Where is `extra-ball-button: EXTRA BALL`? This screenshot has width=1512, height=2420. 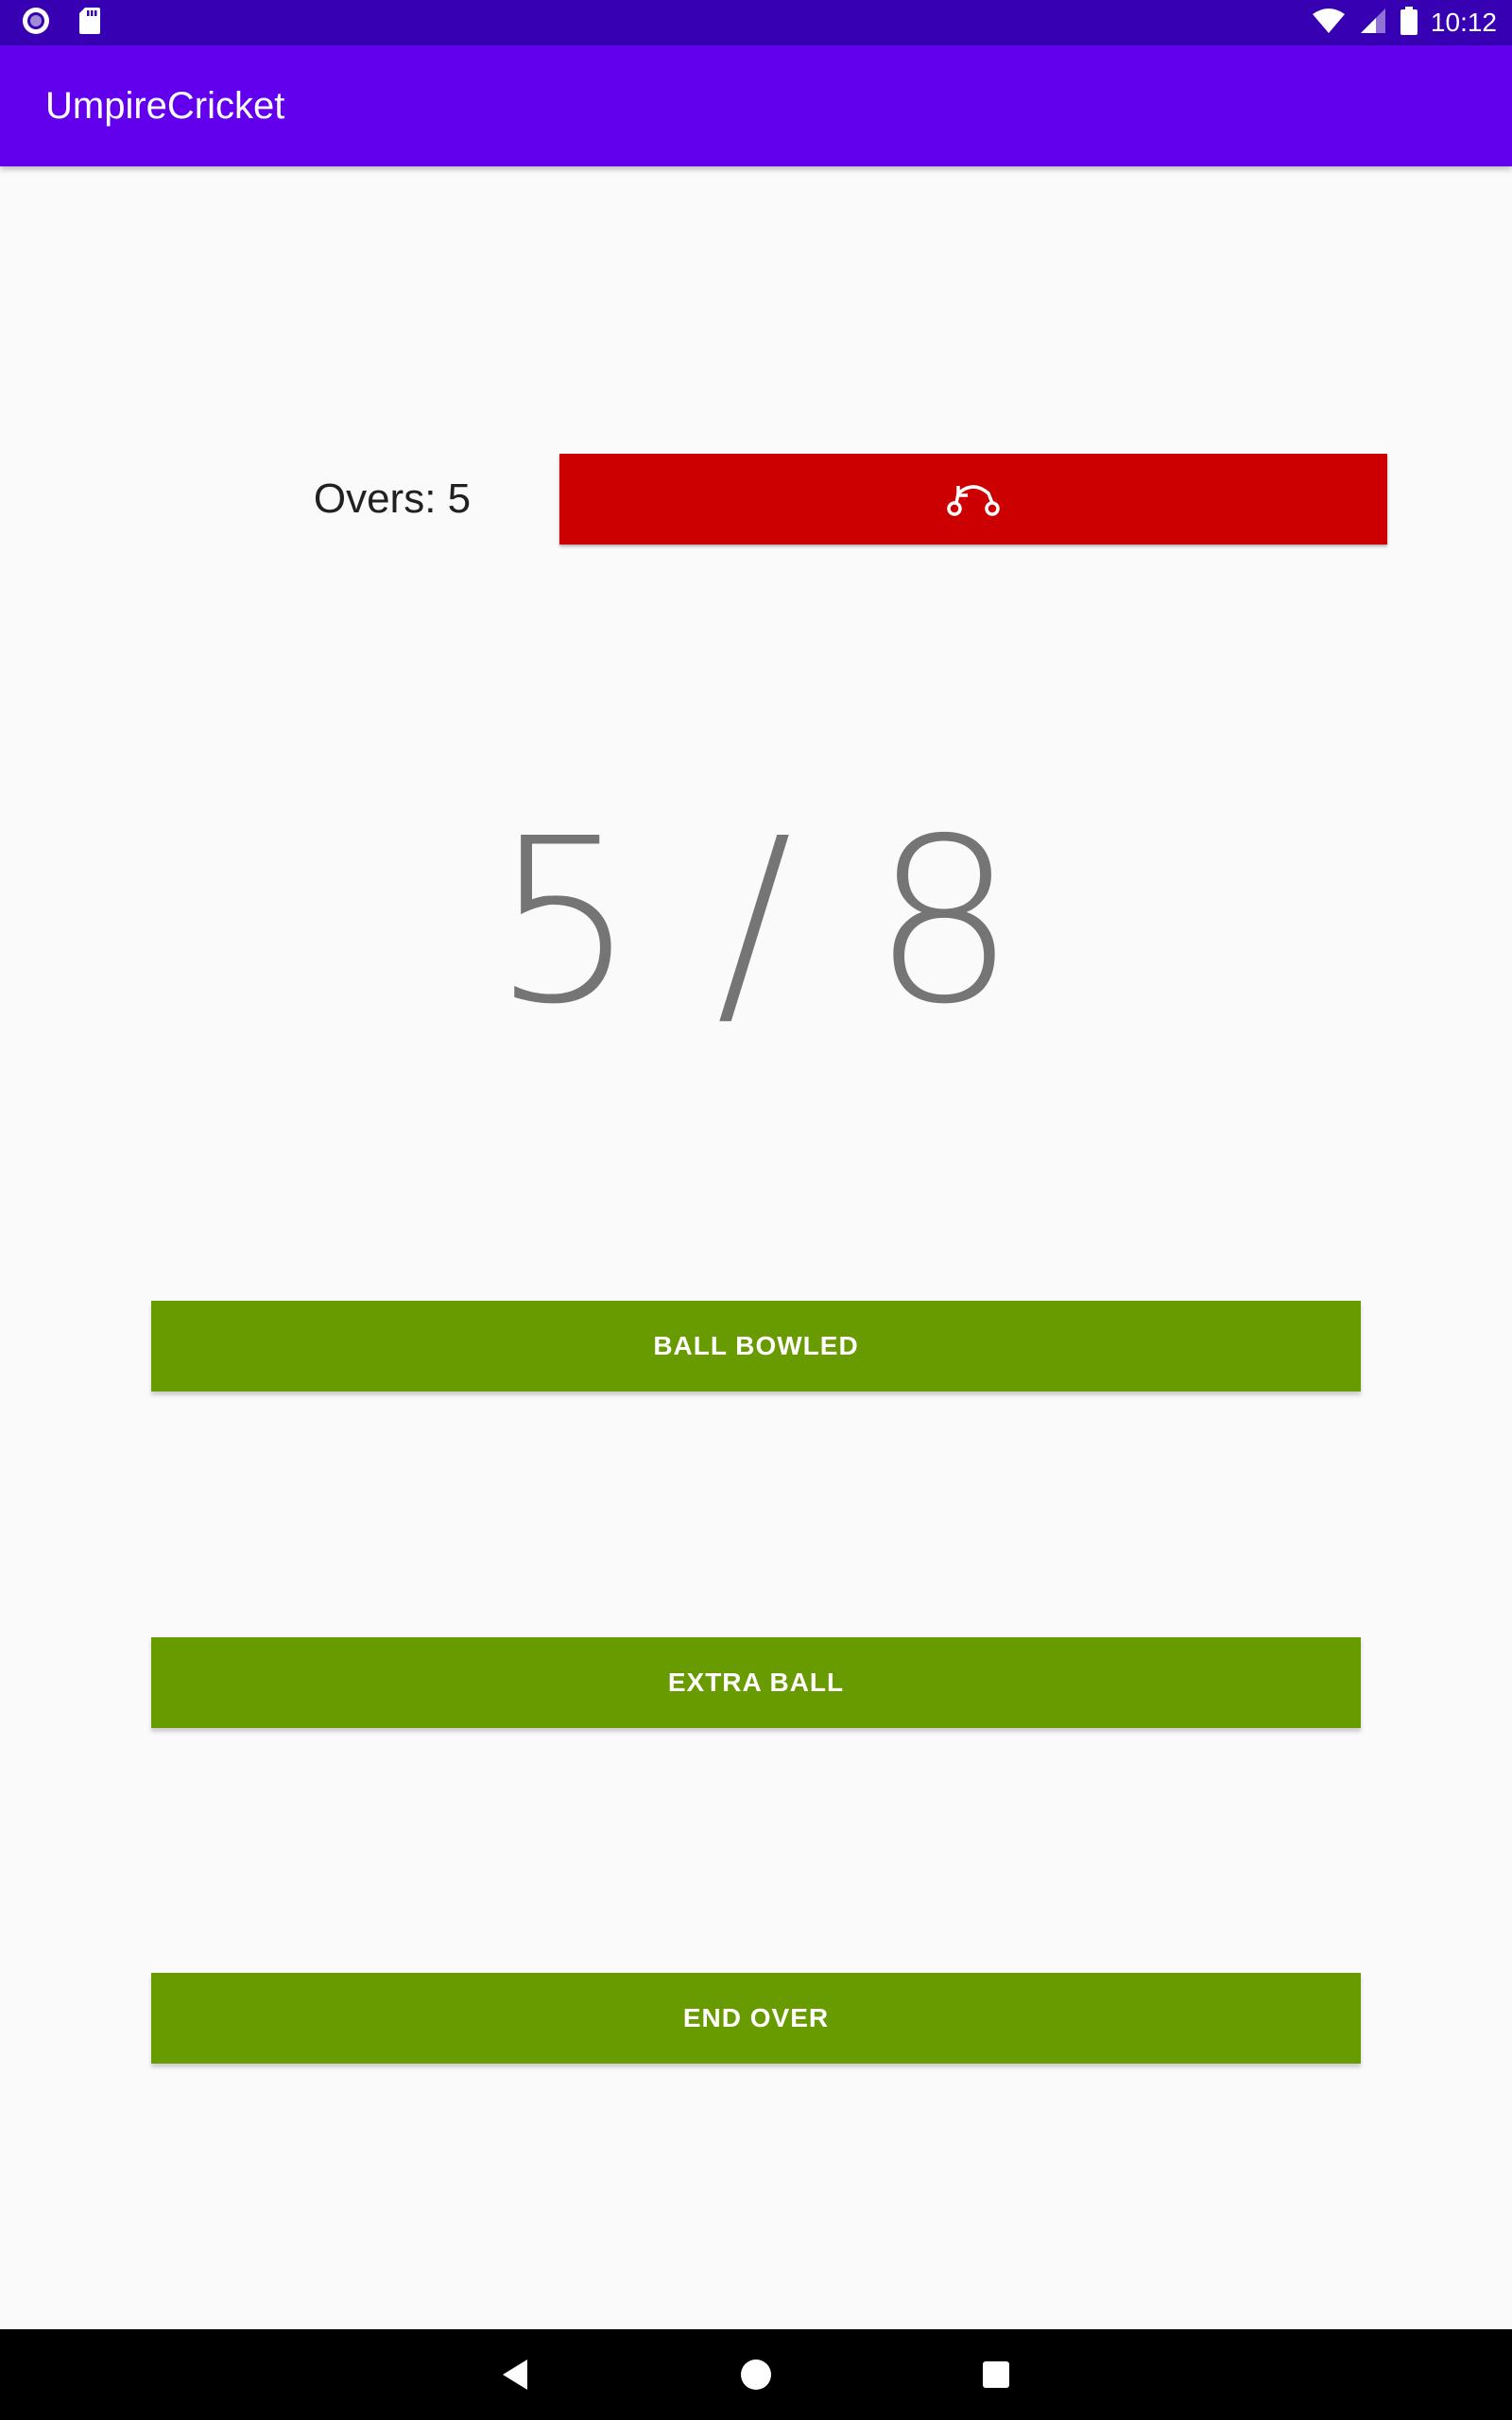
extra-ball-button: EXTRA BALL is located at coordinates (756, 1682).